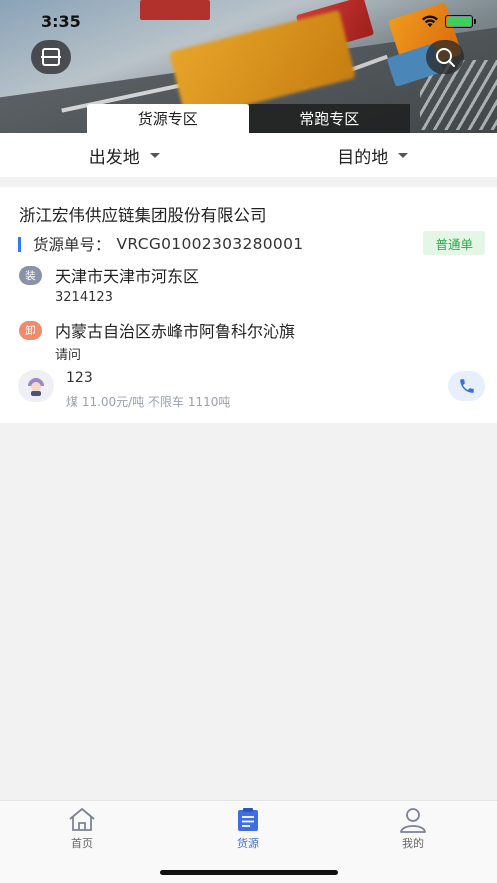 The height and width of the screenshot is (883, 497). I want to click on origin-label: 出发地, so click(114, 157).